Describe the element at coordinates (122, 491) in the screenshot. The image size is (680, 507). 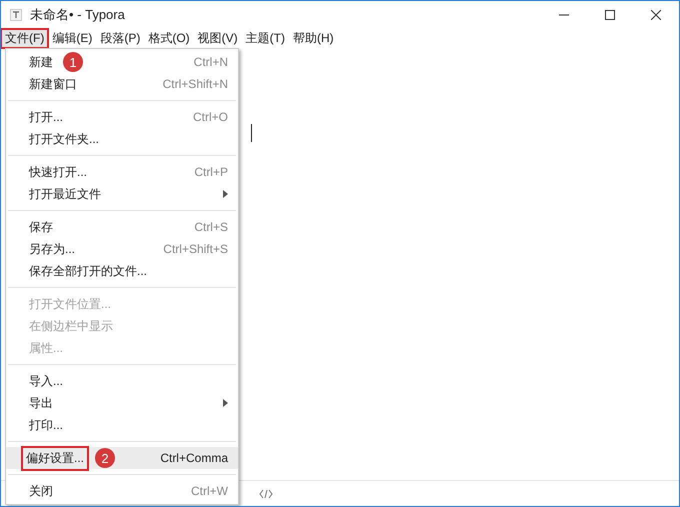
I see `menu-item: 关闭 Ctrl+W` at that location.